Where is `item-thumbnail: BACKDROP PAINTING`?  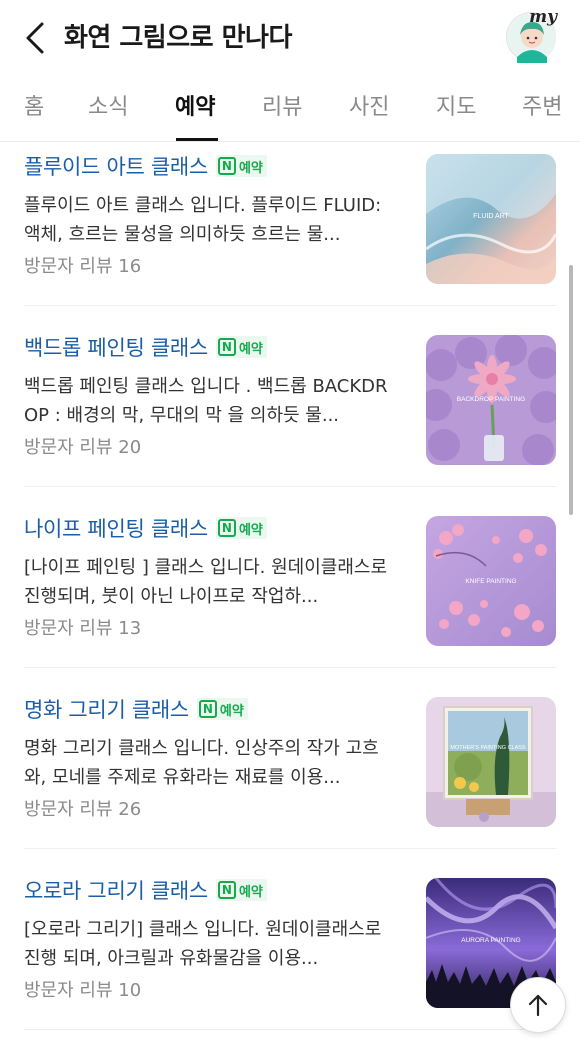
item-thumbnail: BACKDROP PAINTING is located at coordinates (491, 400).